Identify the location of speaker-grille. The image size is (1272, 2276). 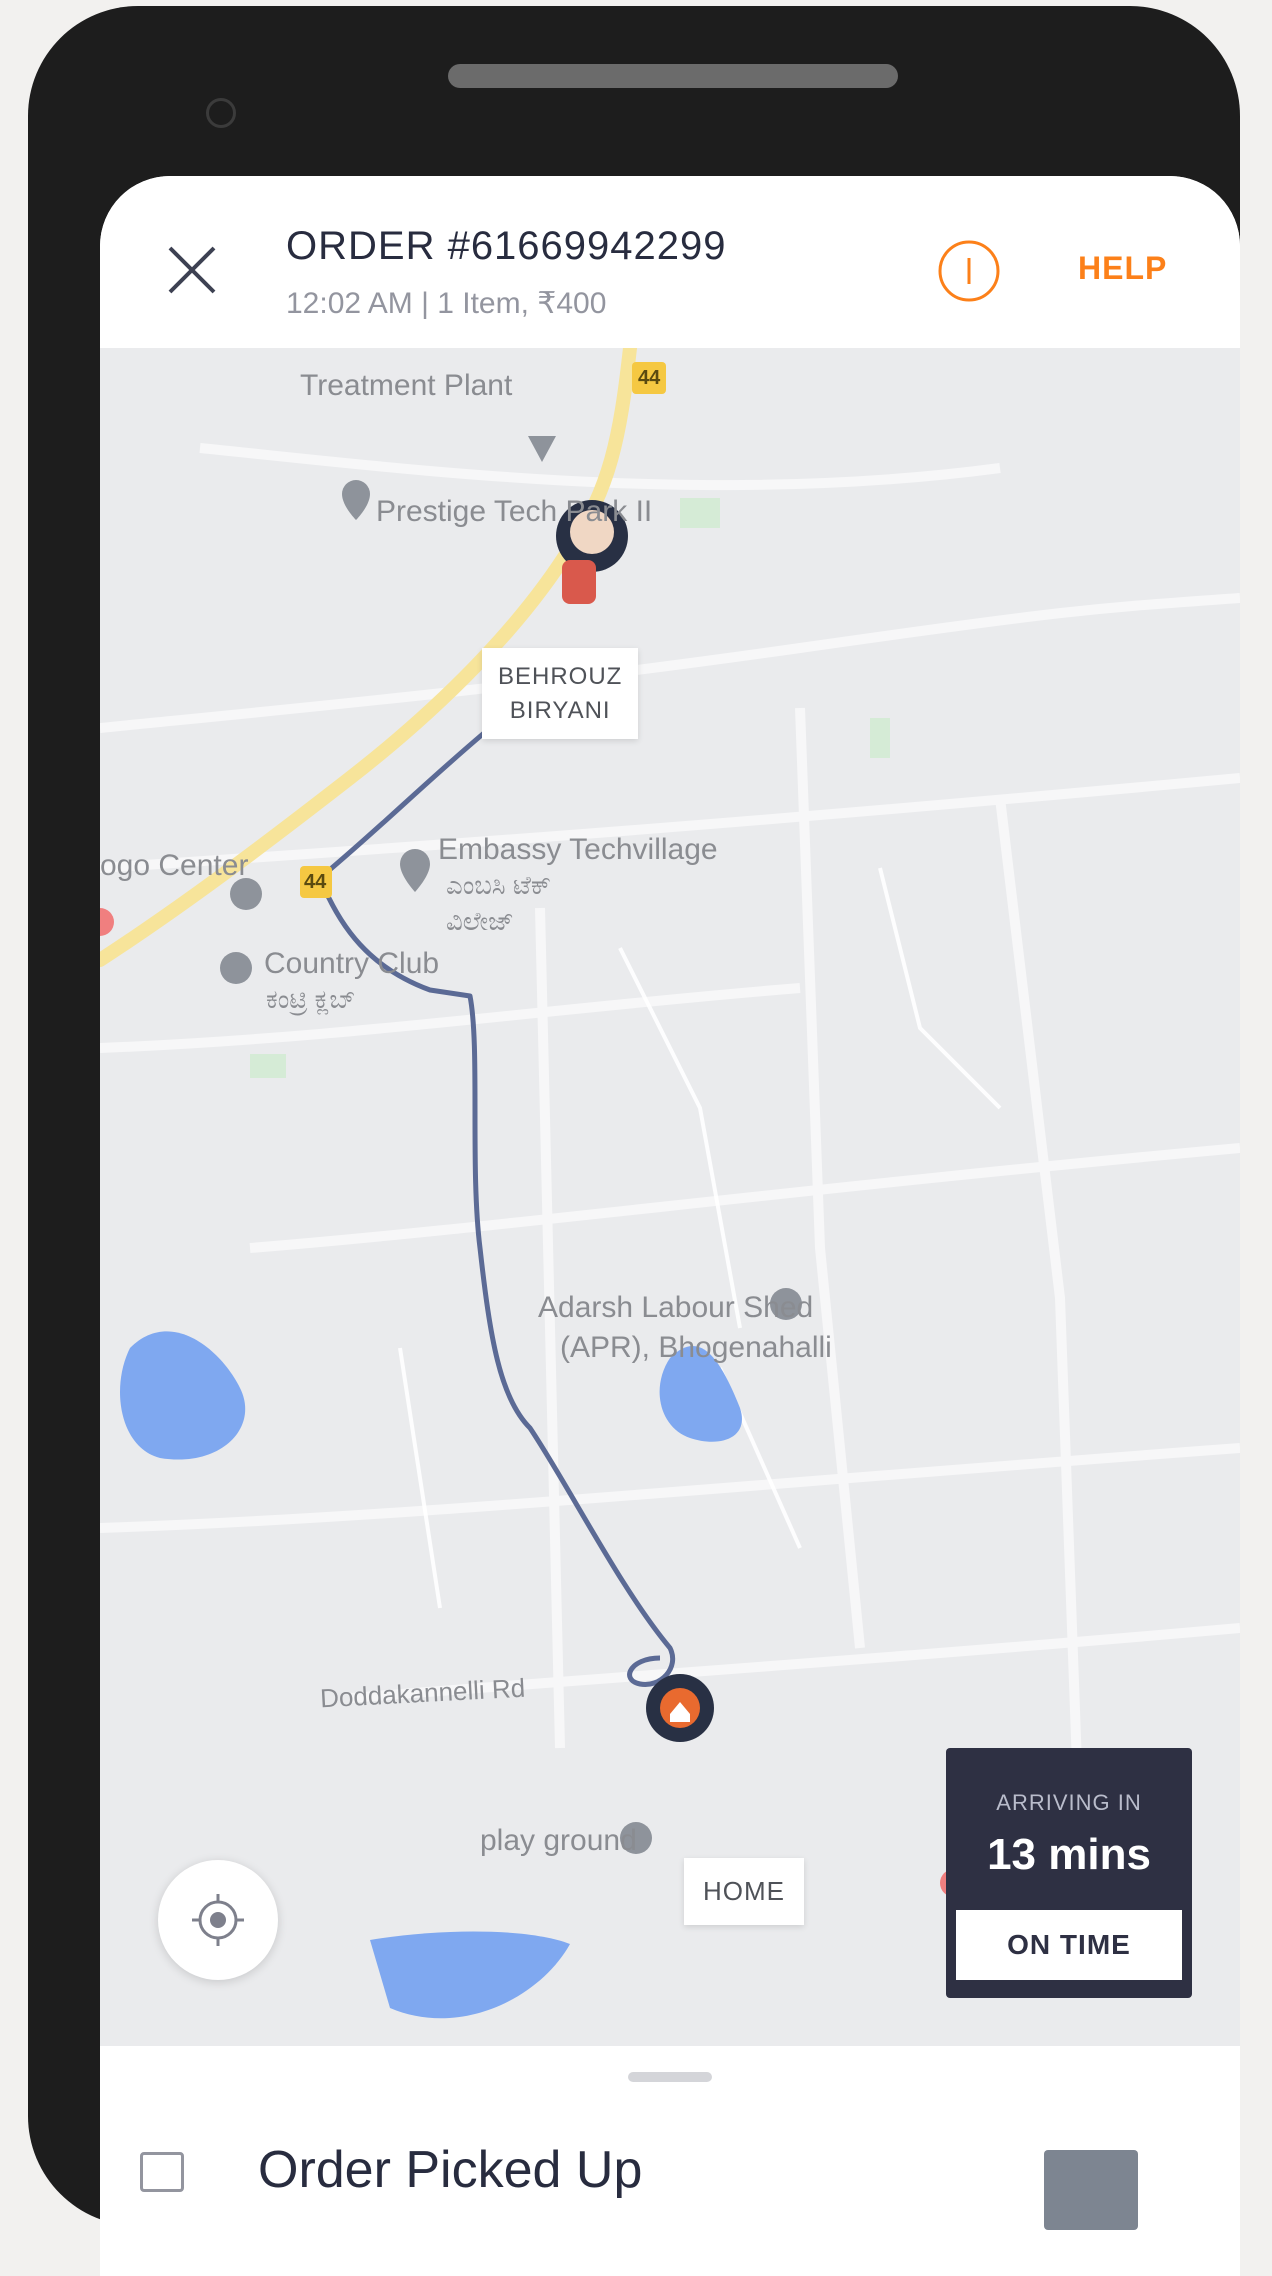
(673, 76).